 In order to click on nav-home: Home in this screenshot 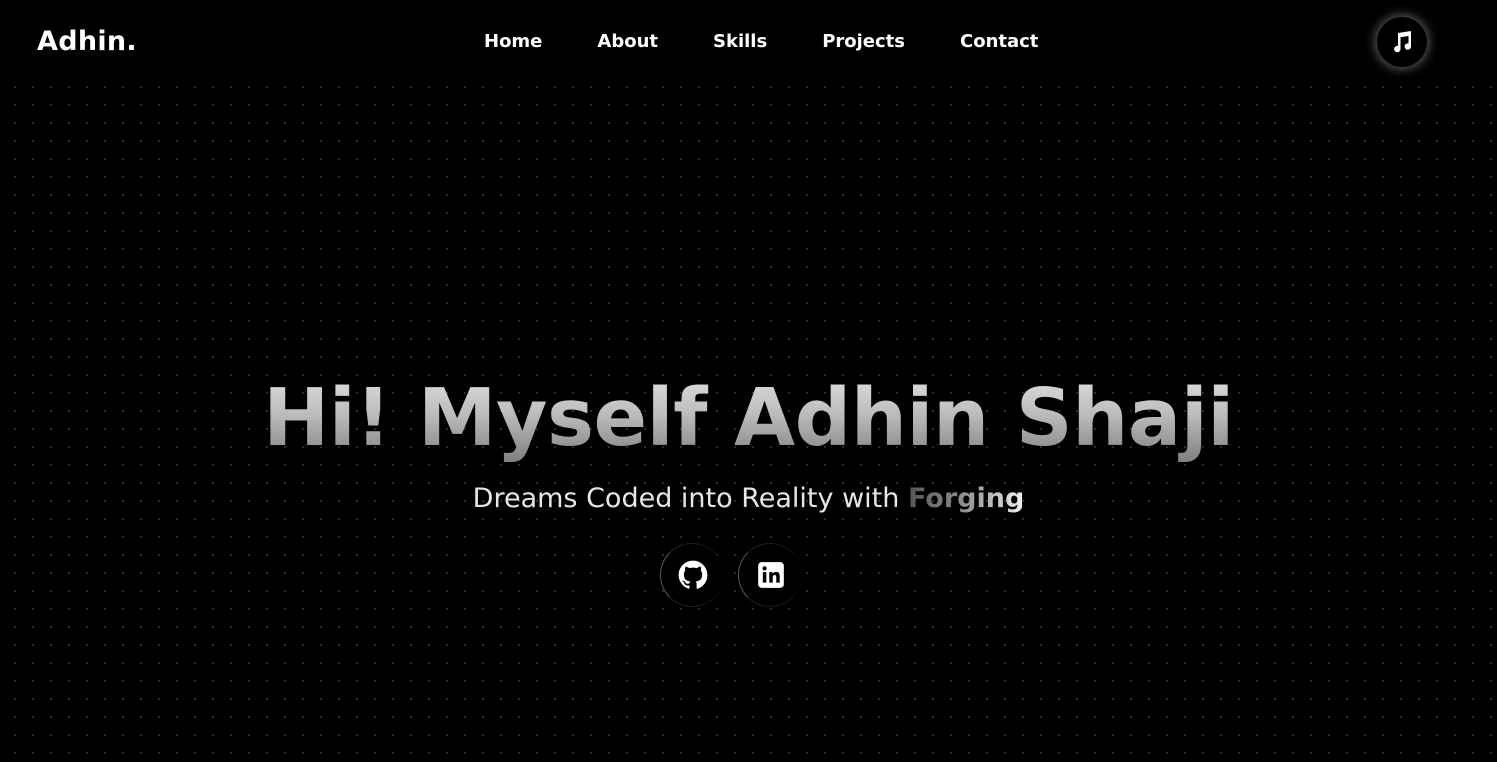, I will do `click(513, 42)`.